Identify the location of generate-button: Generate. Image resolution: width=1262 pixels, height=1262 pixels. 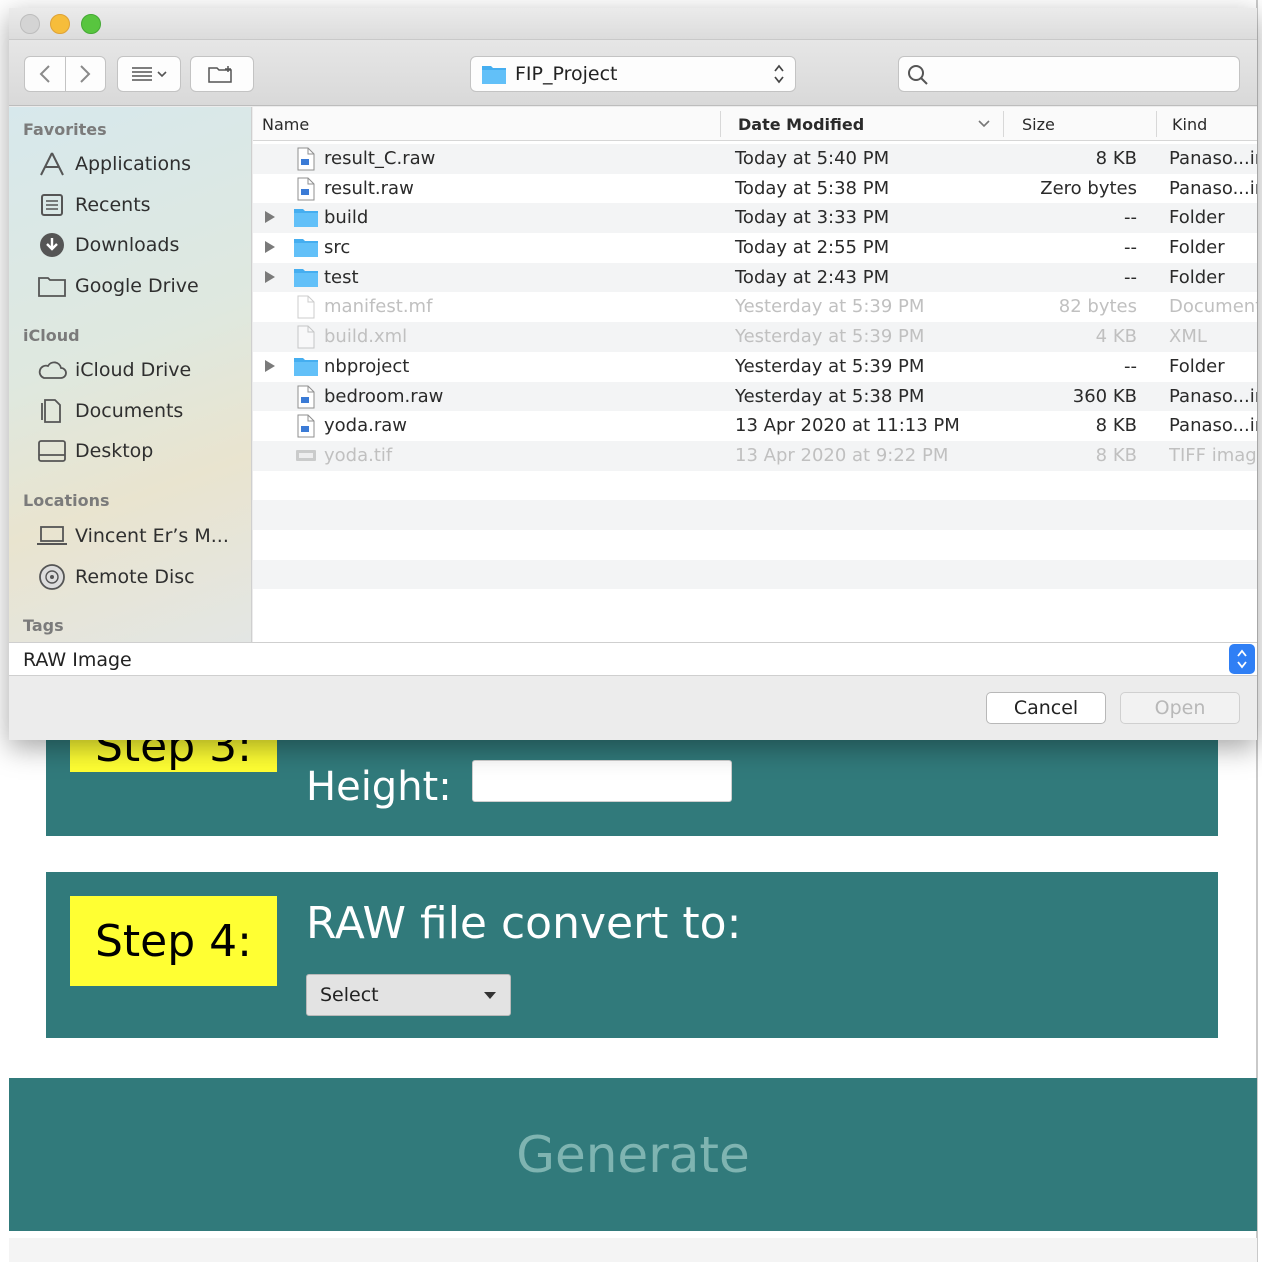
(633, 1154).